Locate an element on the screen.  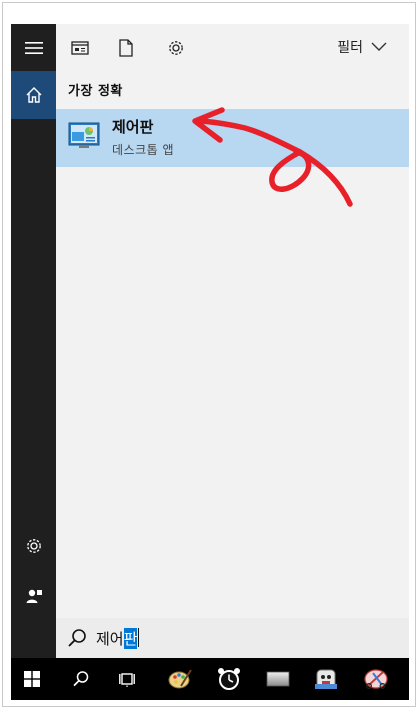
start-sidebar is located at coordinates (33, 341).